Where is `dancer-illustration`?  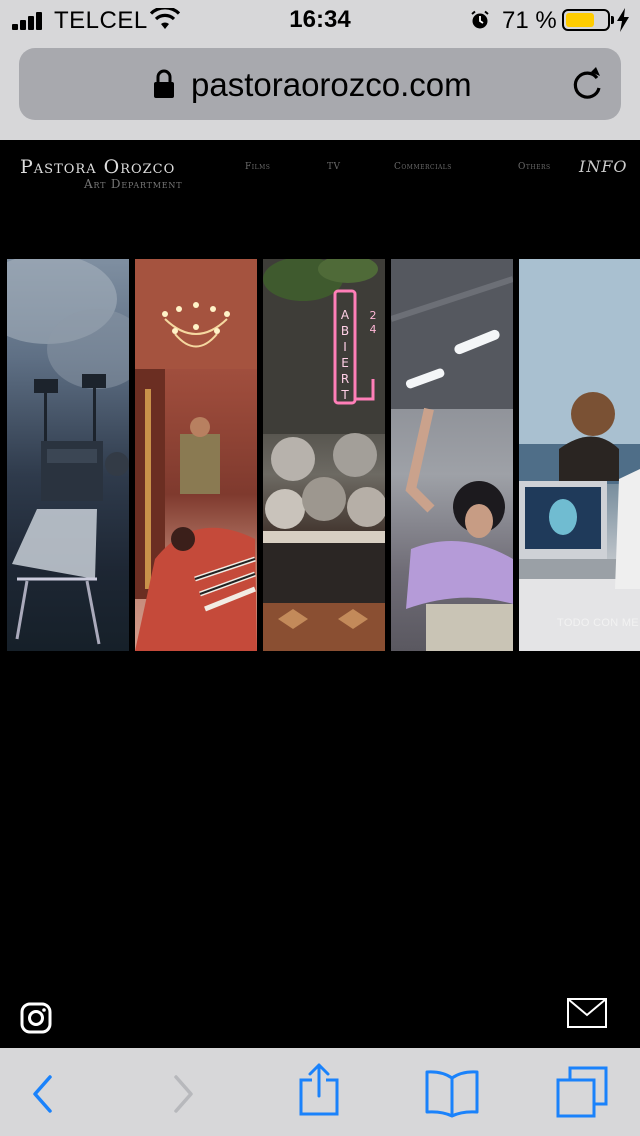
dancer-illustration is located at coordinates (452, 455).